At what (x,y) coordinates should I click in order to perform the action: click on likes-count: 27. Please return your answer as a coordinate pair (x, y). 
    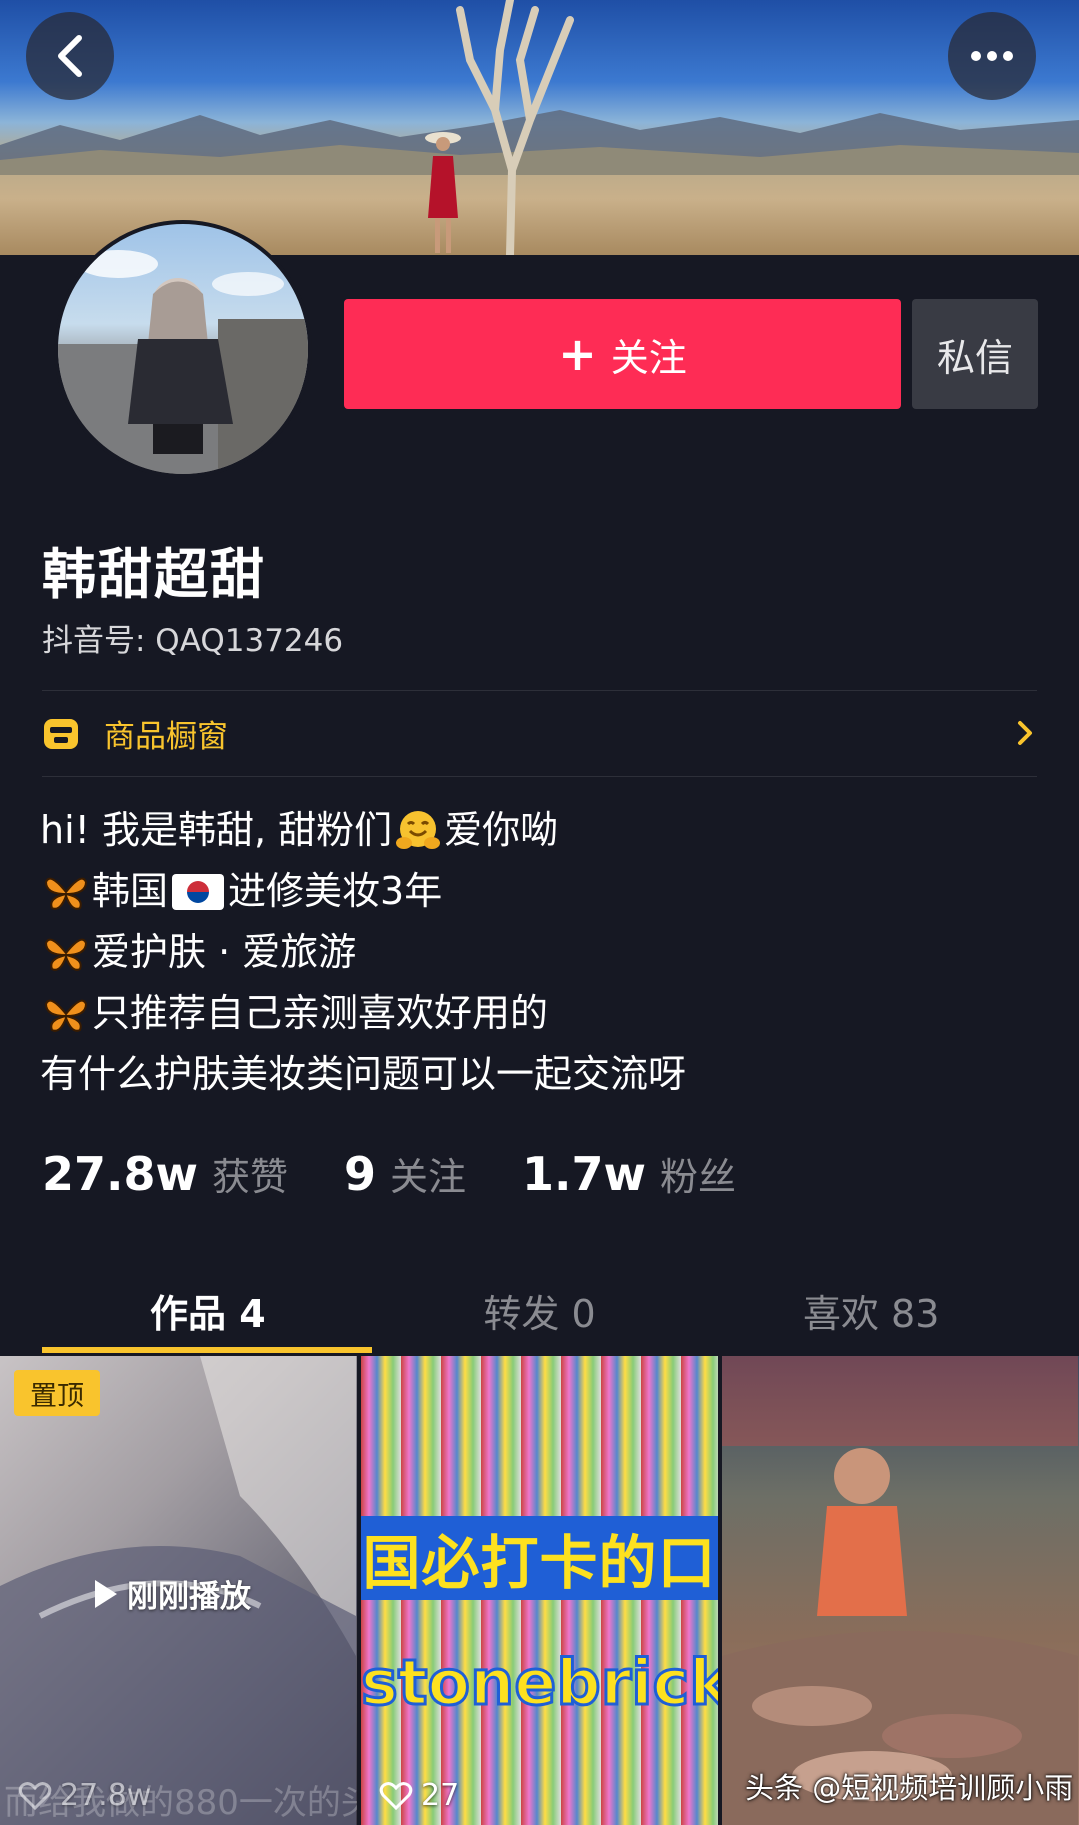
    Looking at the image, I should click on (440, 1795).